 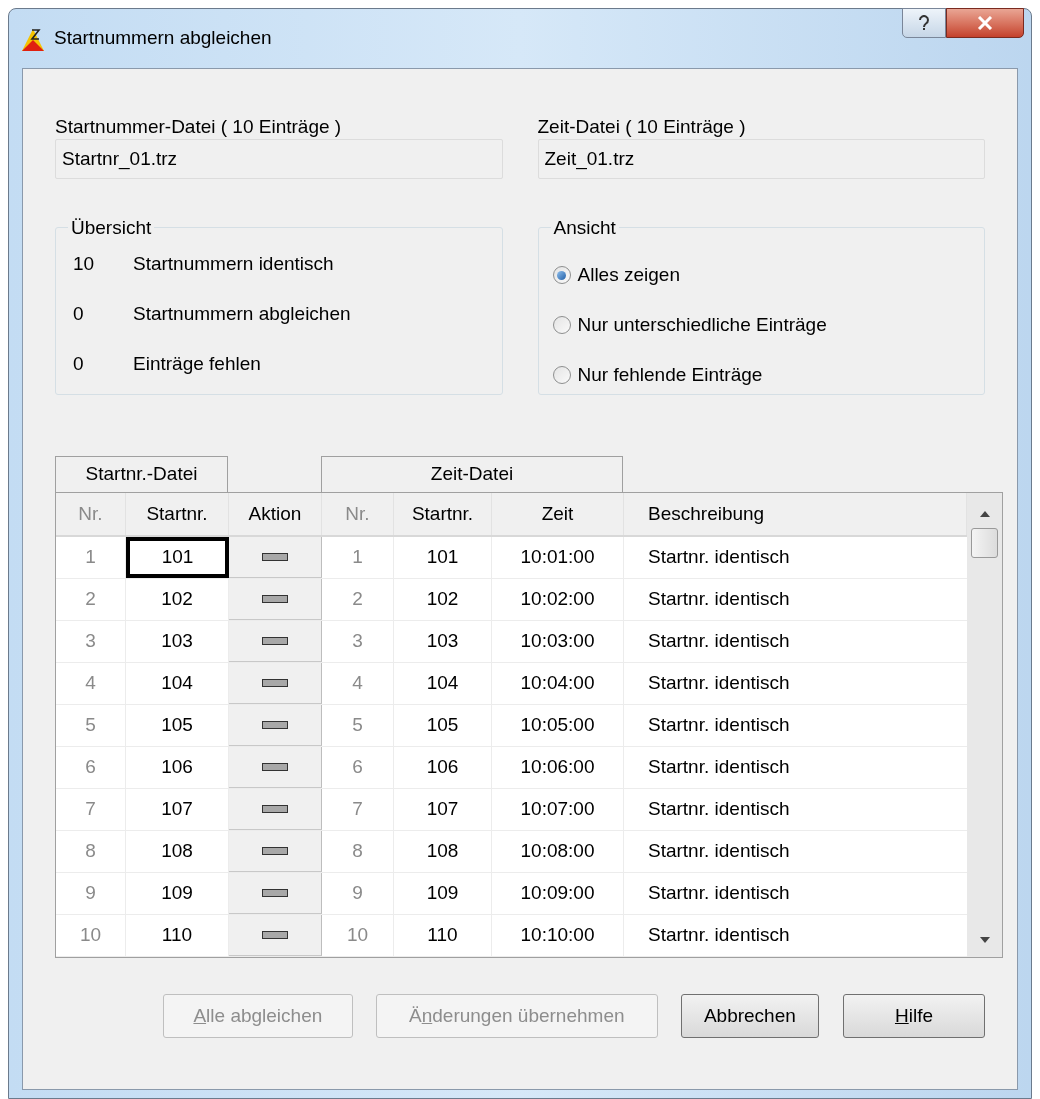 I want to click on close-button, so click(x=985, y=23).